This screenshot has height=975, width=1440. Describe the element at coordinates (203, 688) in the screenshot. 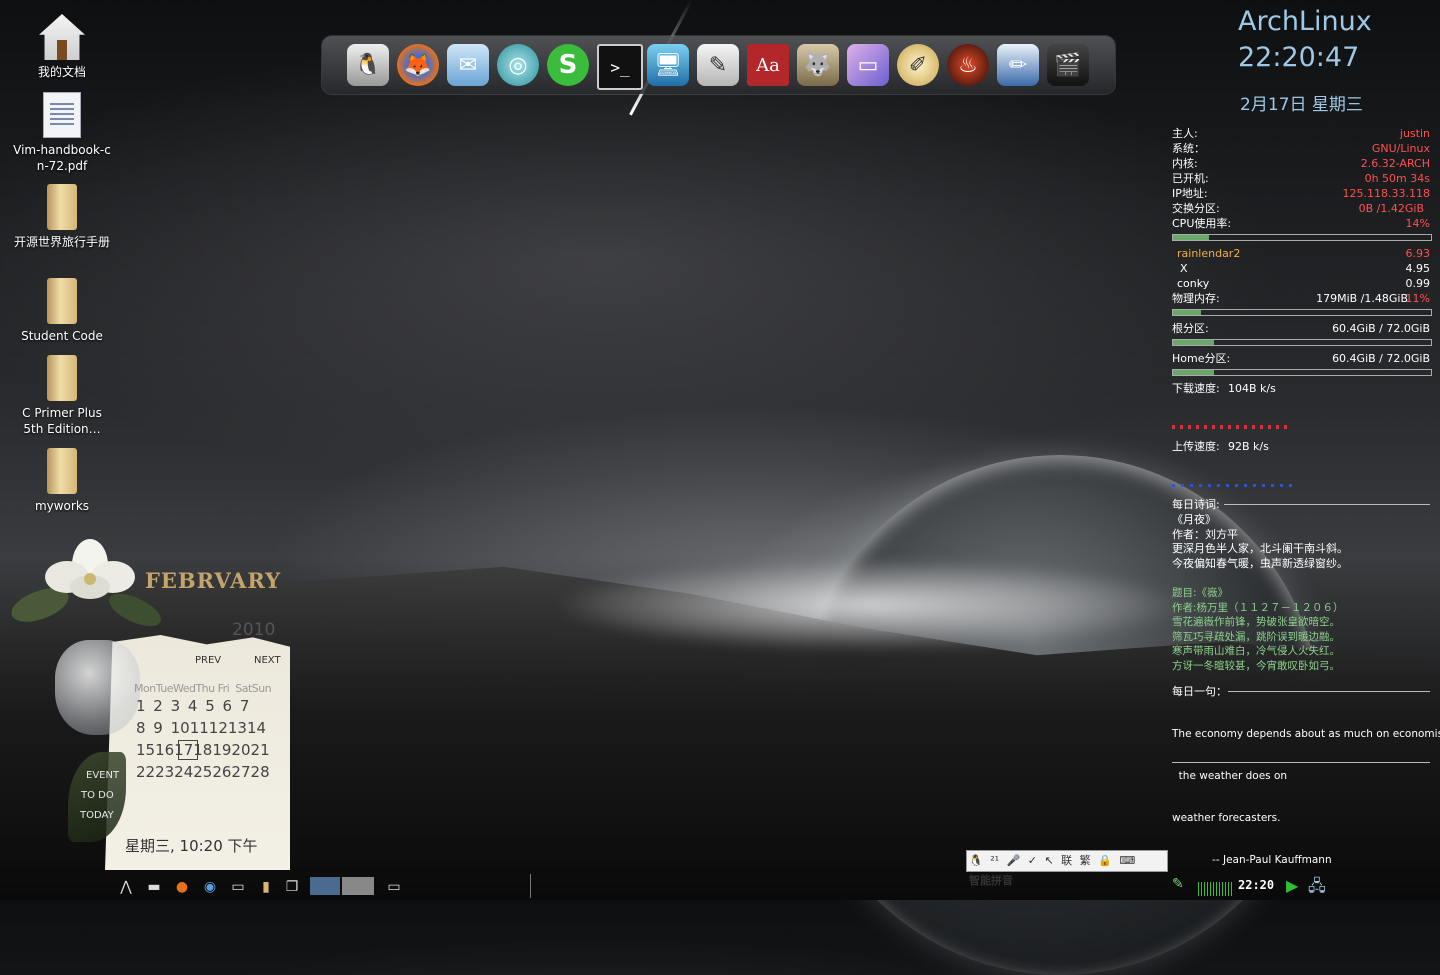

I see `calendar-weekday-header: MonTueWedThu Fri SatSun` at that location.